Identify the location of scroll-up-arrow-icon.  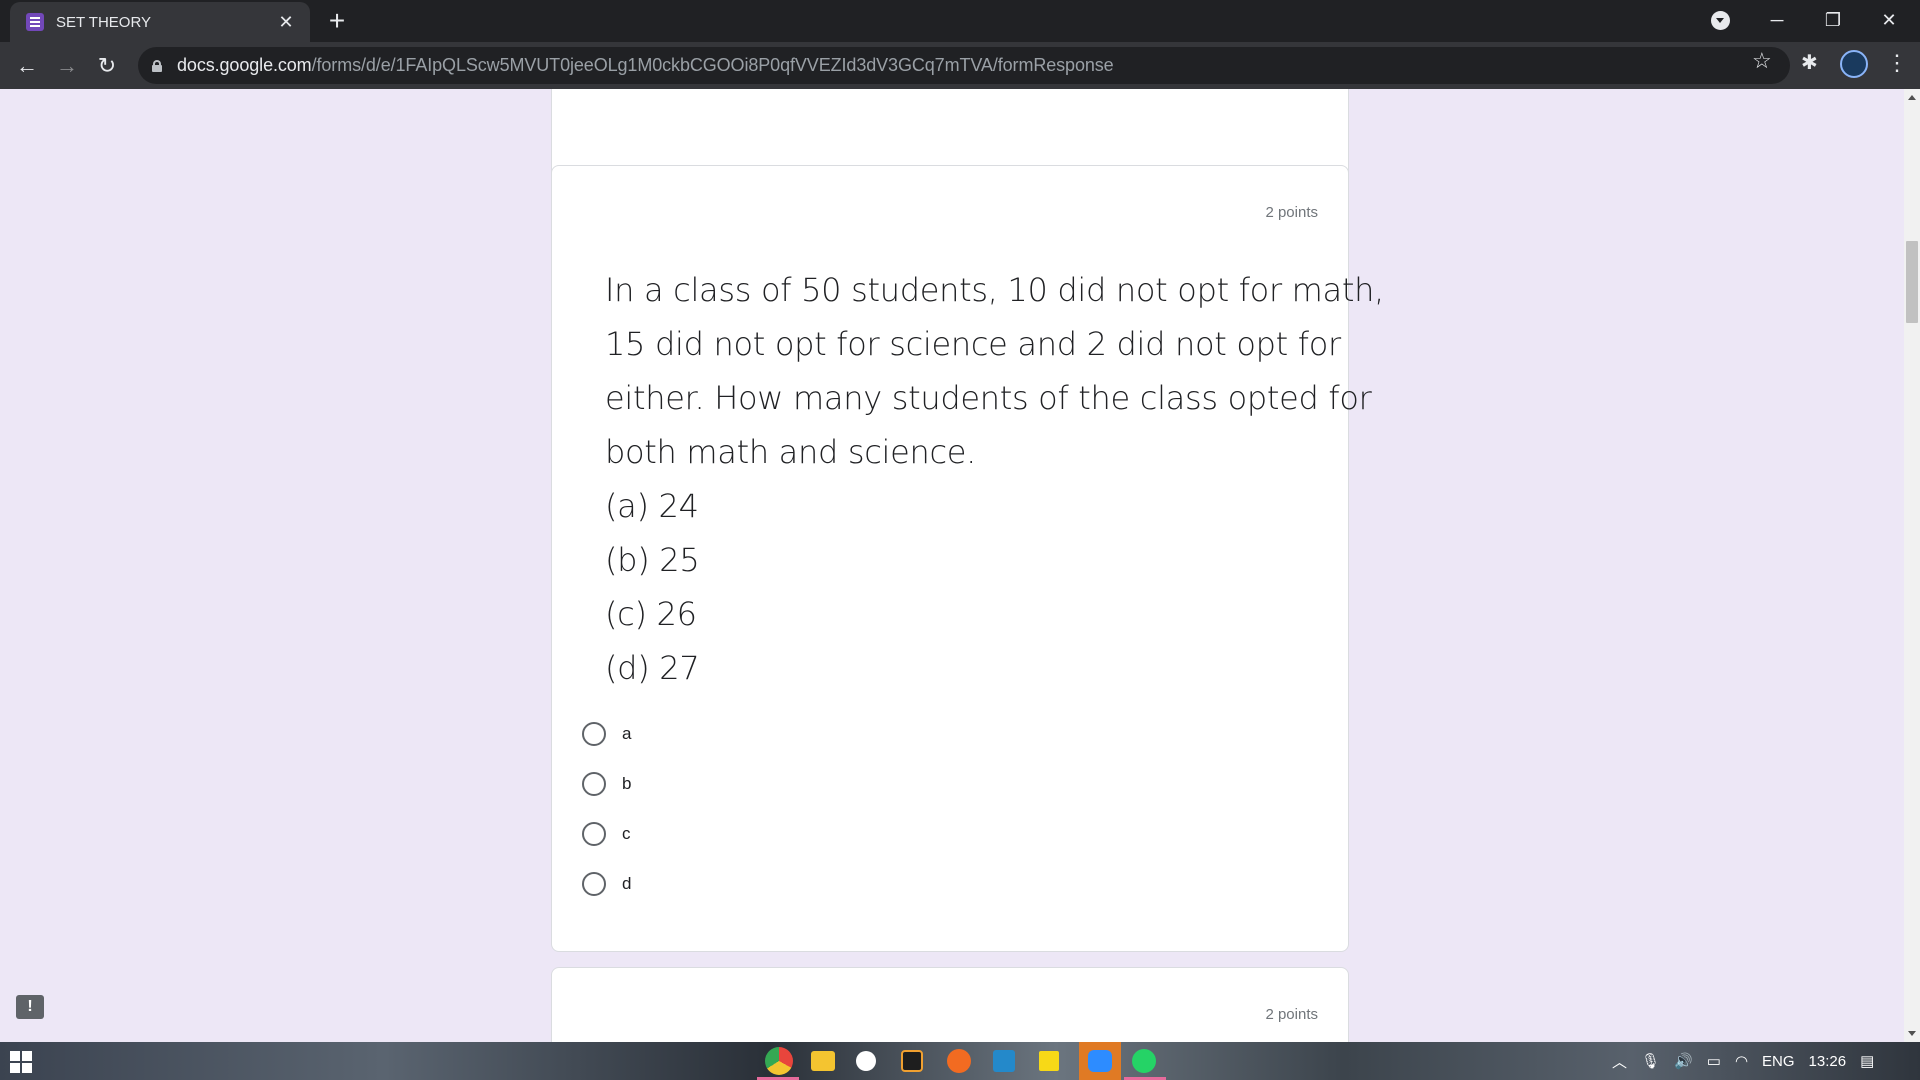
(1912, 97).